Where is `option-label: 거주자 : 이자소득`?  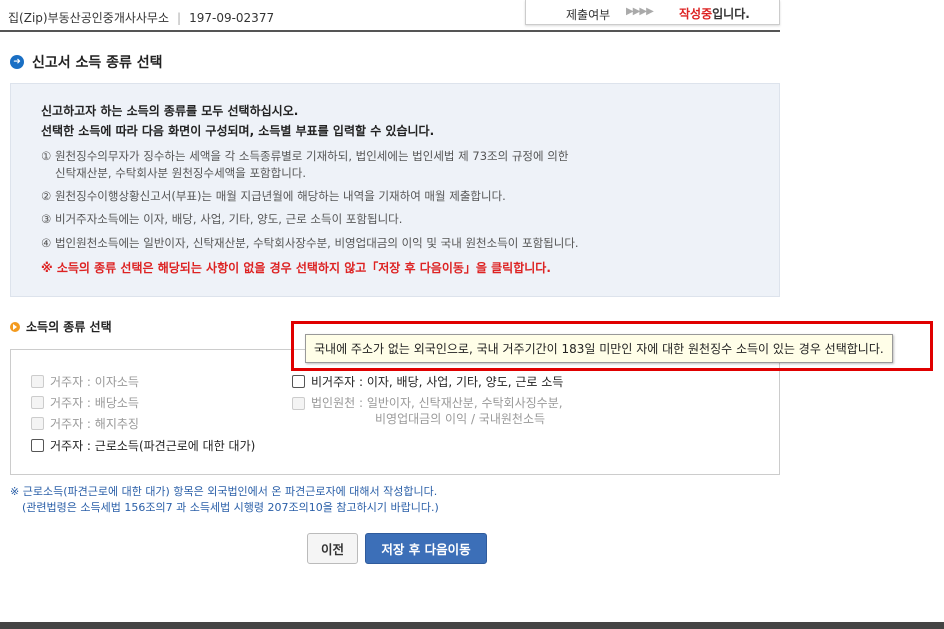
option-label: 거주자 : 이자소득 is located at coordinates (94, 382).